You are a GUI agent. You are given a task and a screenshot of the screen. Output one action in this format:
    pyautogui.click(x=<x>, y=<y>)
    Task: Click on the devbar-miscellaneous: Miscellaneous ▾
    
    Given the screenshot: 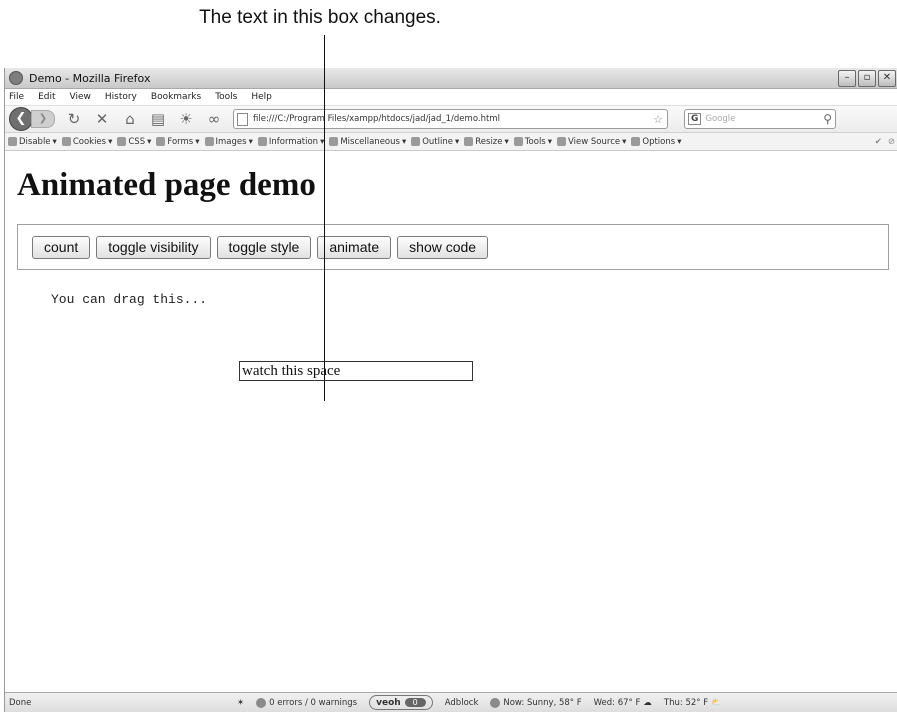 What is the action you would take?
    pyautogui.click(x=367, y=142)
    